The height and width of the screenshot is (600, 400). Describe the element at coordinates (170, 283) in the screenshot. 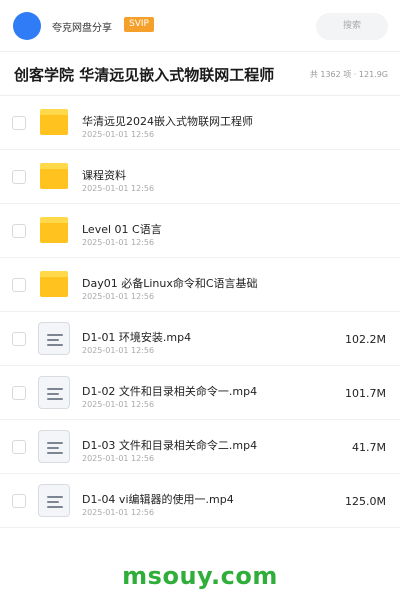

I see `file-name: Day01 必备Linux命令和C语言基础` at that location.